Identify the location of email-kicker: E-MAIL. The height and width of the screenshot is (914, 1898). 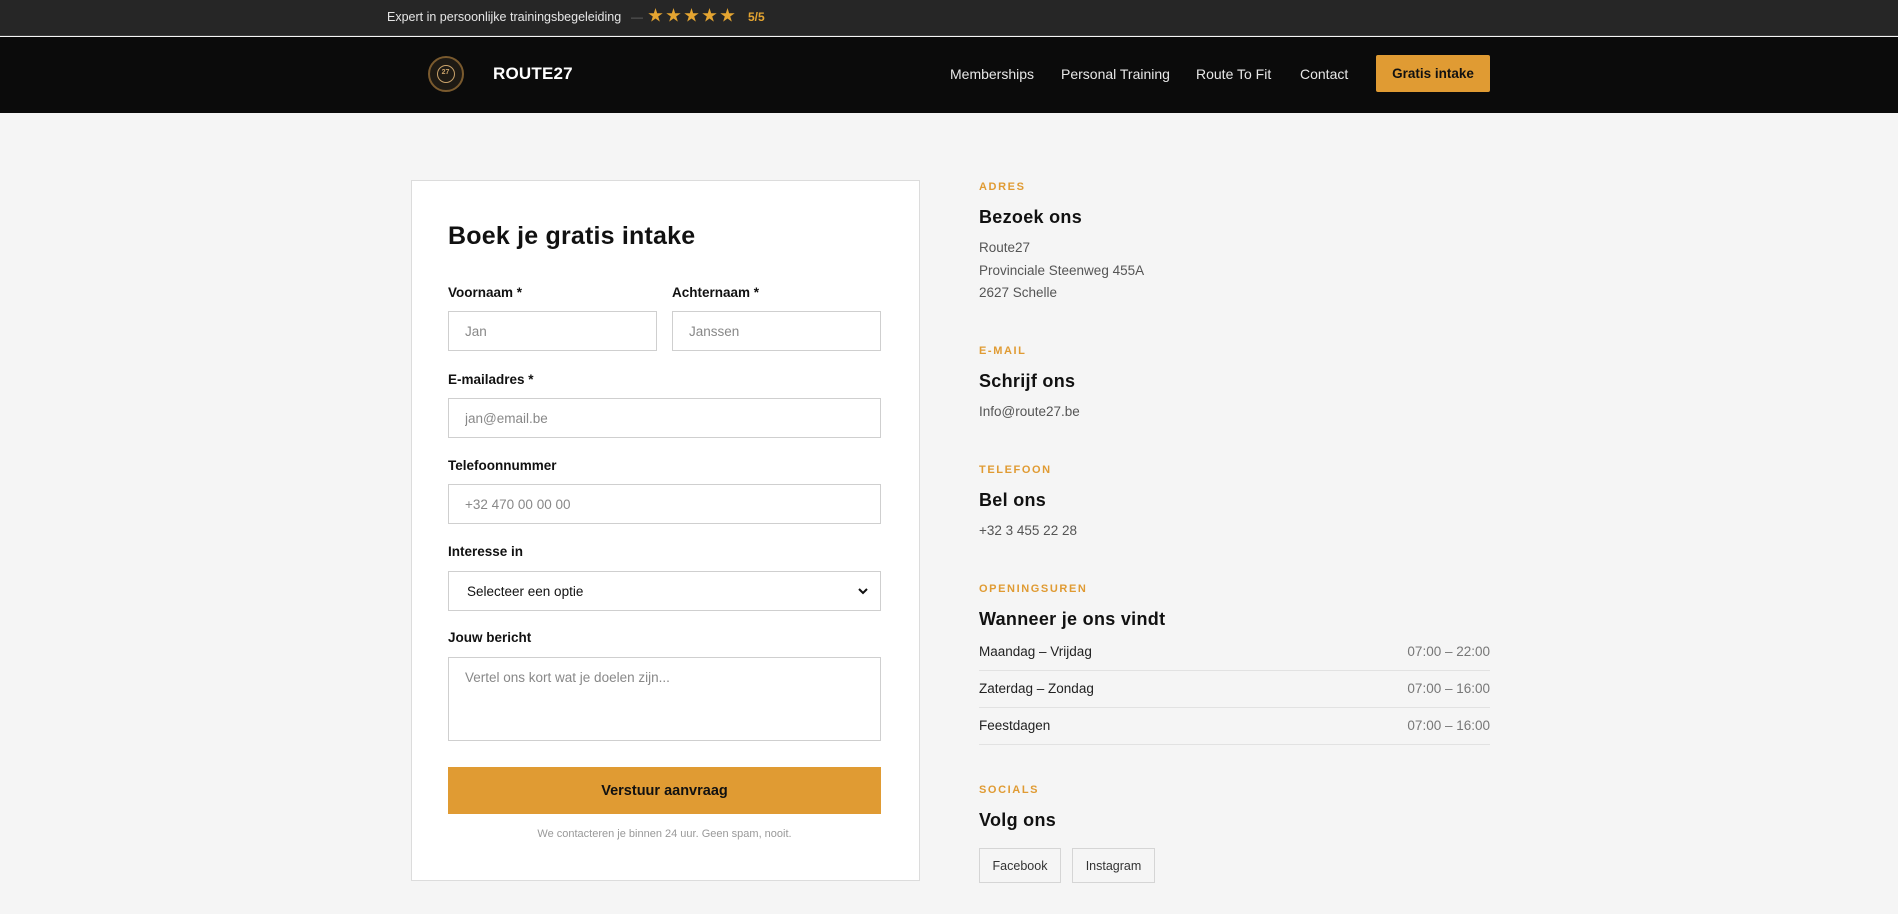
(1003, 351).